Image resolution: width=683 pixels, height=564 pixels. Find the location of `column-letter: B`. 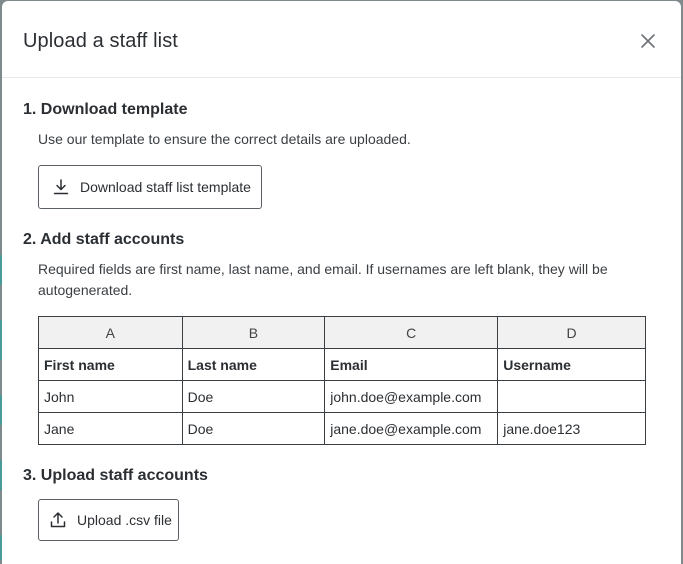

column-letter: B is located at coordinates (253, 332).